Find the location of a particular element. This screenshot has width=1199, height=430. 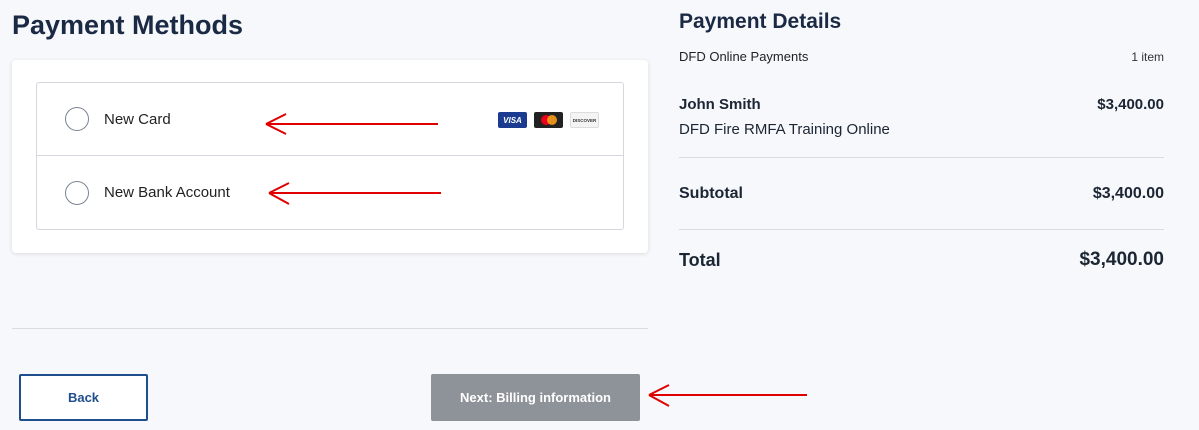

subtotal-label: Subtotal is located at coordinates (711, 193).